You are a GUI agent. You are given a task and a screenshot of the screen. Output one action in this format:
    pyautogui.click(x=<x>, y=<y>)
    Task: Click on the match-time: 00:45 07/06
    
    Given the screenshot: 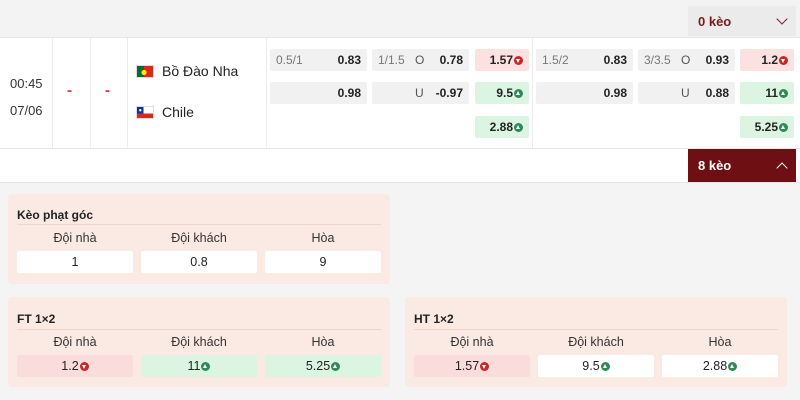 What is the action you would take?
    pyautogui.click(x=26, y=97)
    